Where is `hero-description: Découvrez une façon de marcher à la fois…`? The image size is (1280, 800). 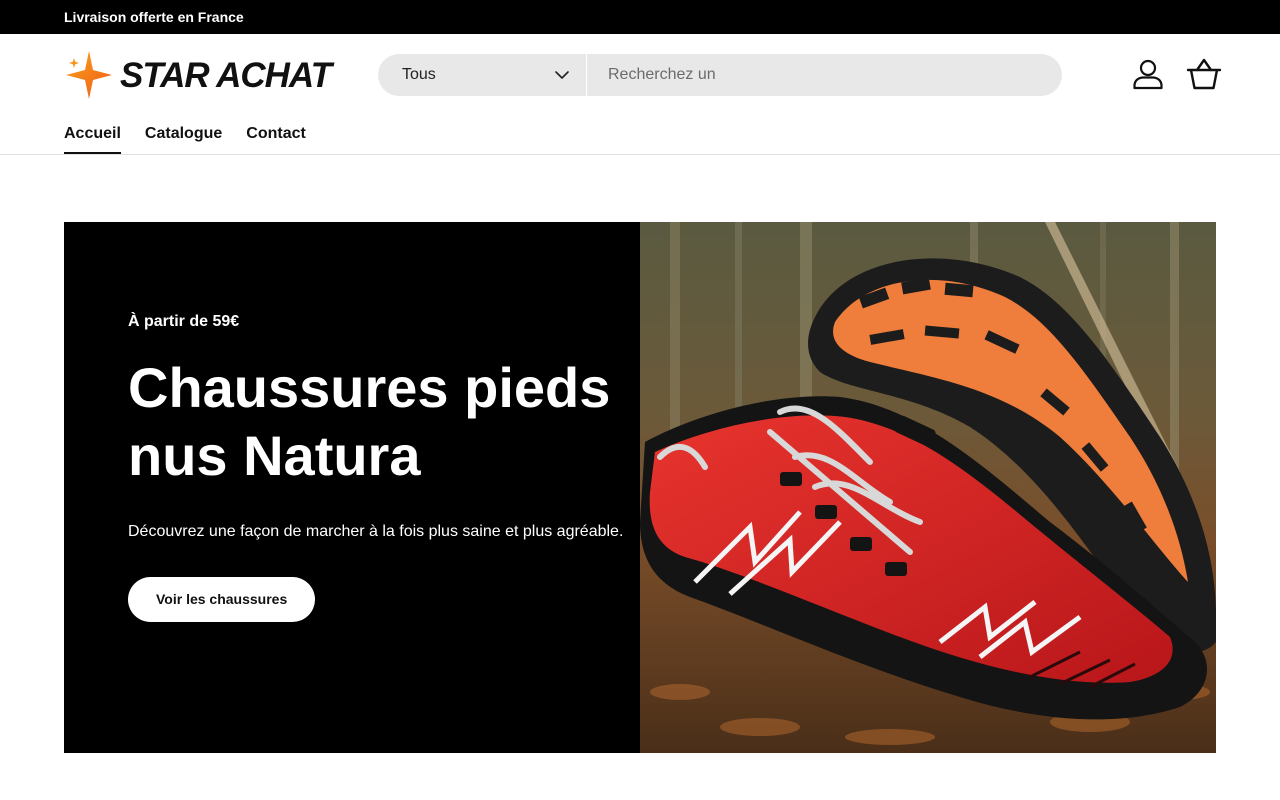 hero-description: Découvrez une façon de marcher à la fois… is located at coordinates (376, 531).